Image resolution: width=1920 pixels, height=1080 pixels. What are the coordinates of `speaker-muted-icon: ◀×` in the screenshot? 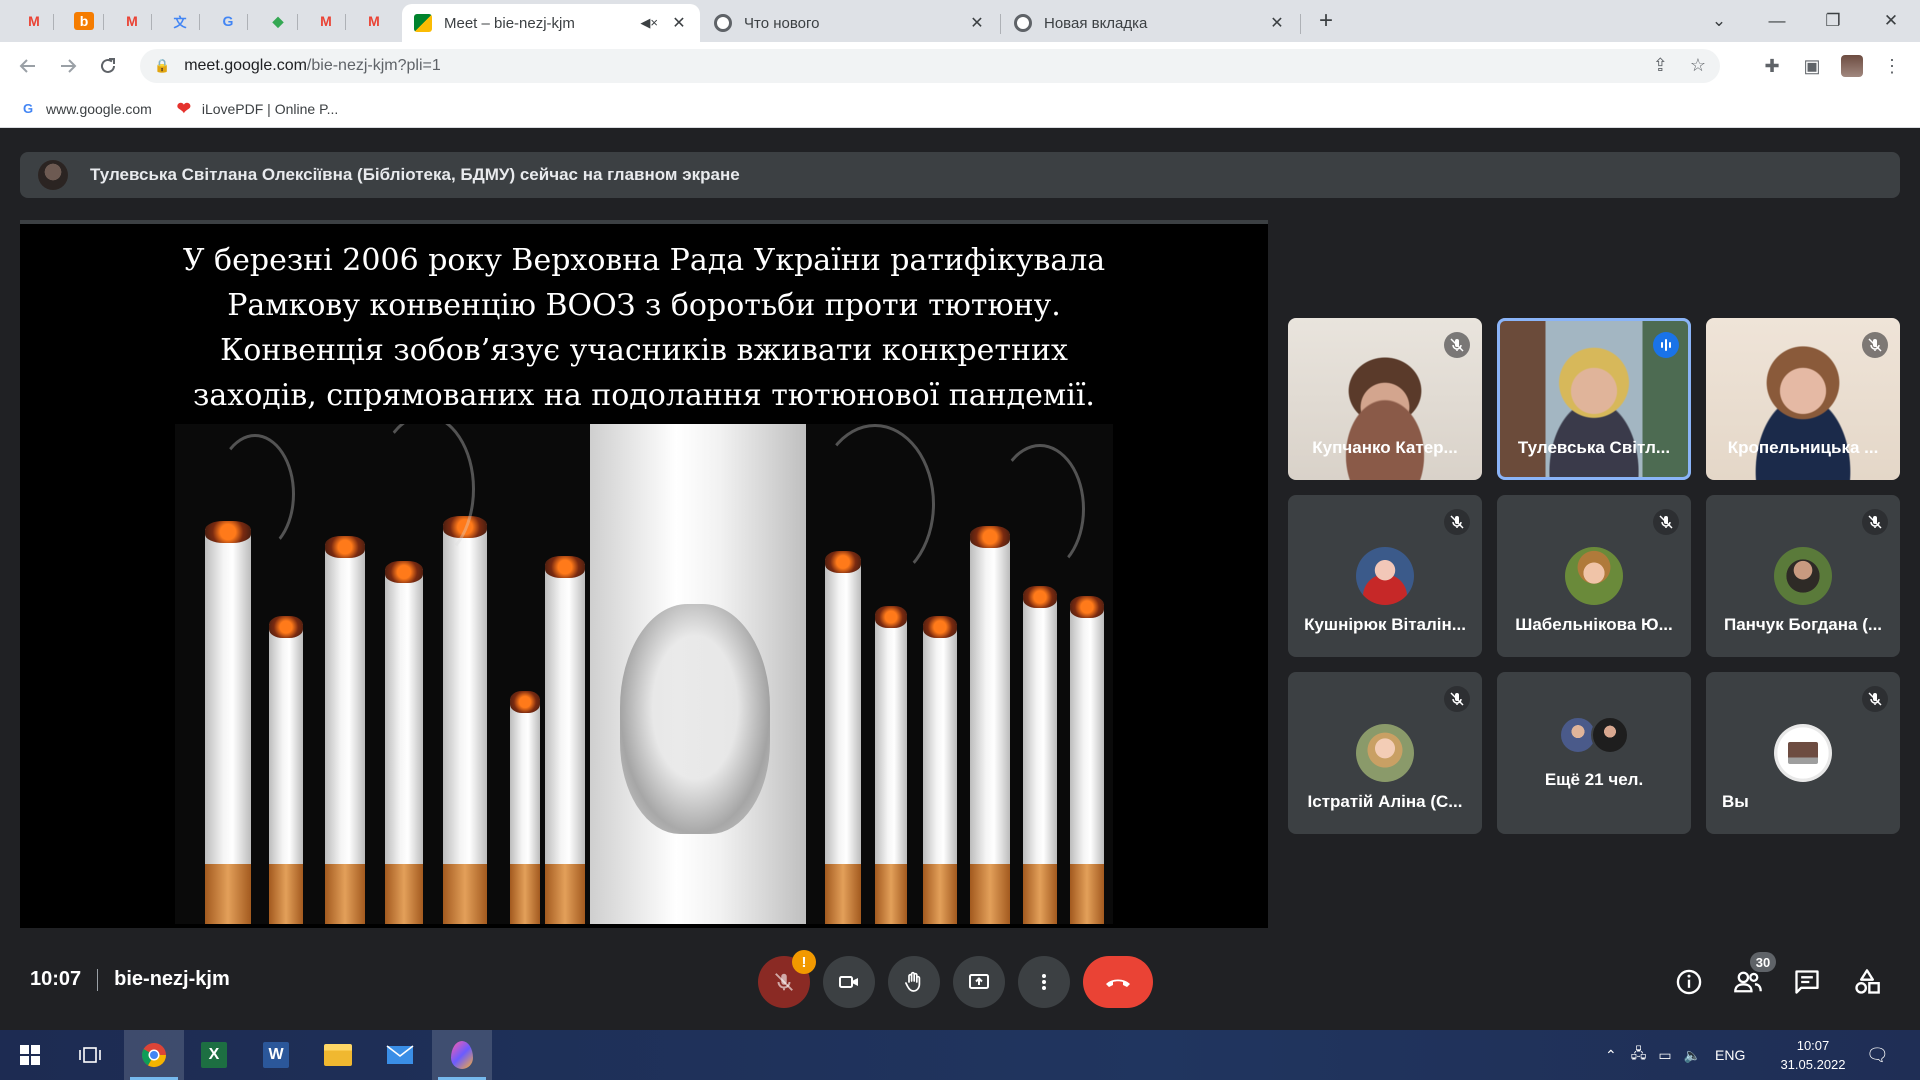 It's located at (649, 23).